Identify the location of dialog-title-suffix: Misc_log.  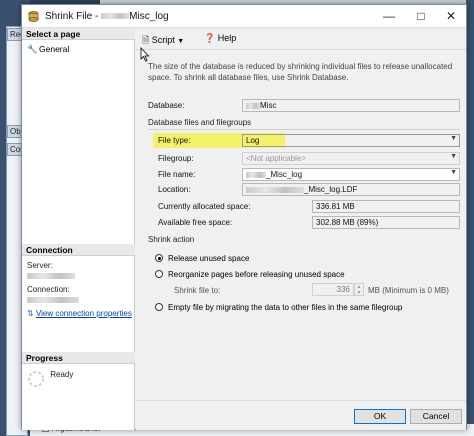
(149, 16).